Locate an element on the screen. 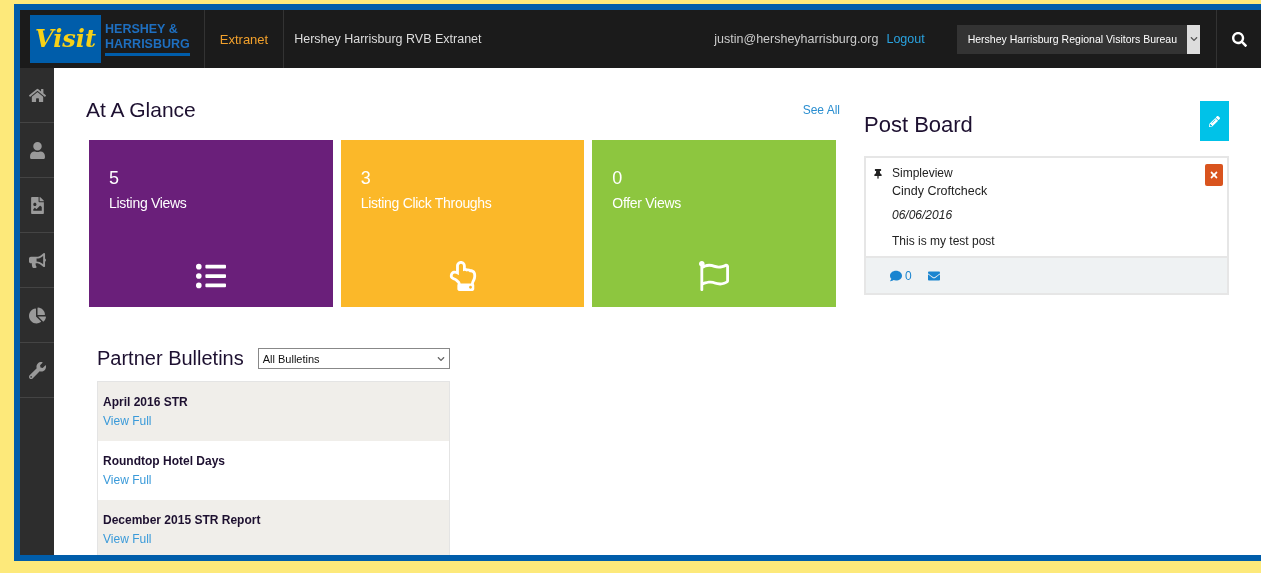 This screenshot has height=573, width=1261. stat-tile: 0 Offer Views is located at coordinates (714, 223).